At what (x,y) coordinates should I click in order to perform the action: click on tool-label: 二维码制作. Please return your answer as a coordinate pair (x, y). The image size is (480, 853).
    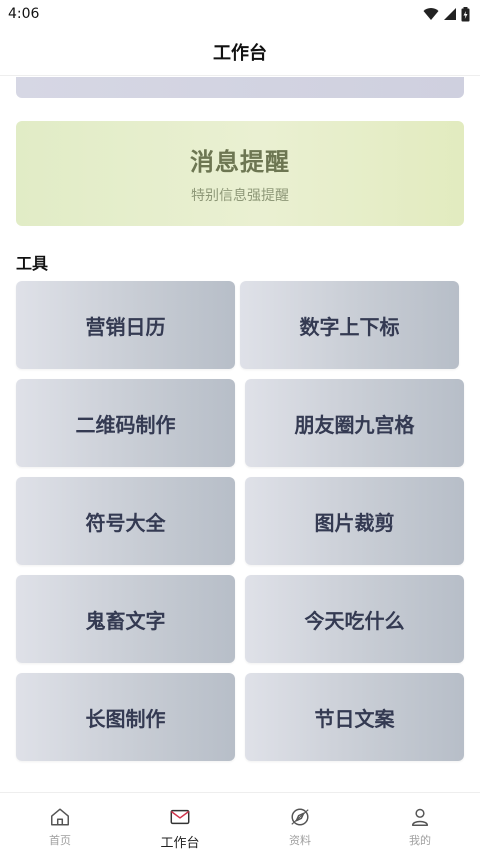
    Looking at the image, I should click on (125, 424).